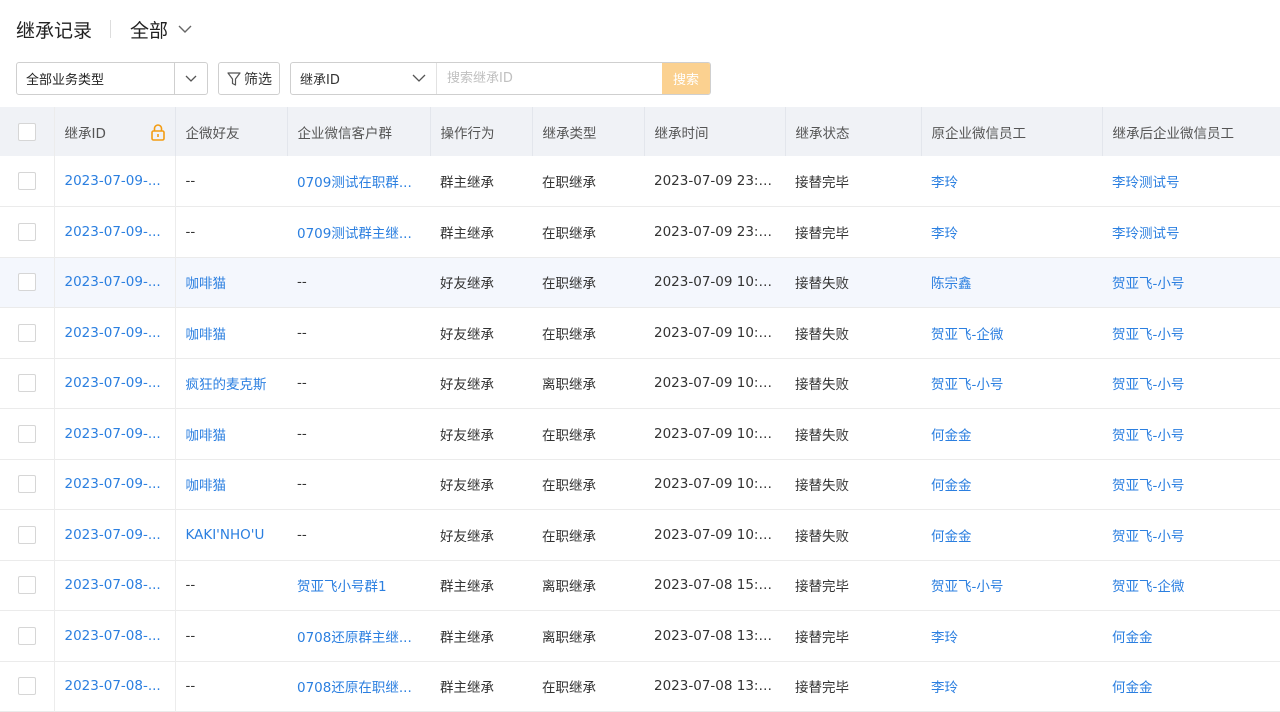 This screenshot has width=1280, height=712. What do you see at coordinates (364, 78) in the screenshot?
I see `search-type-select: 继承ID` at bounding box center [364, 78].